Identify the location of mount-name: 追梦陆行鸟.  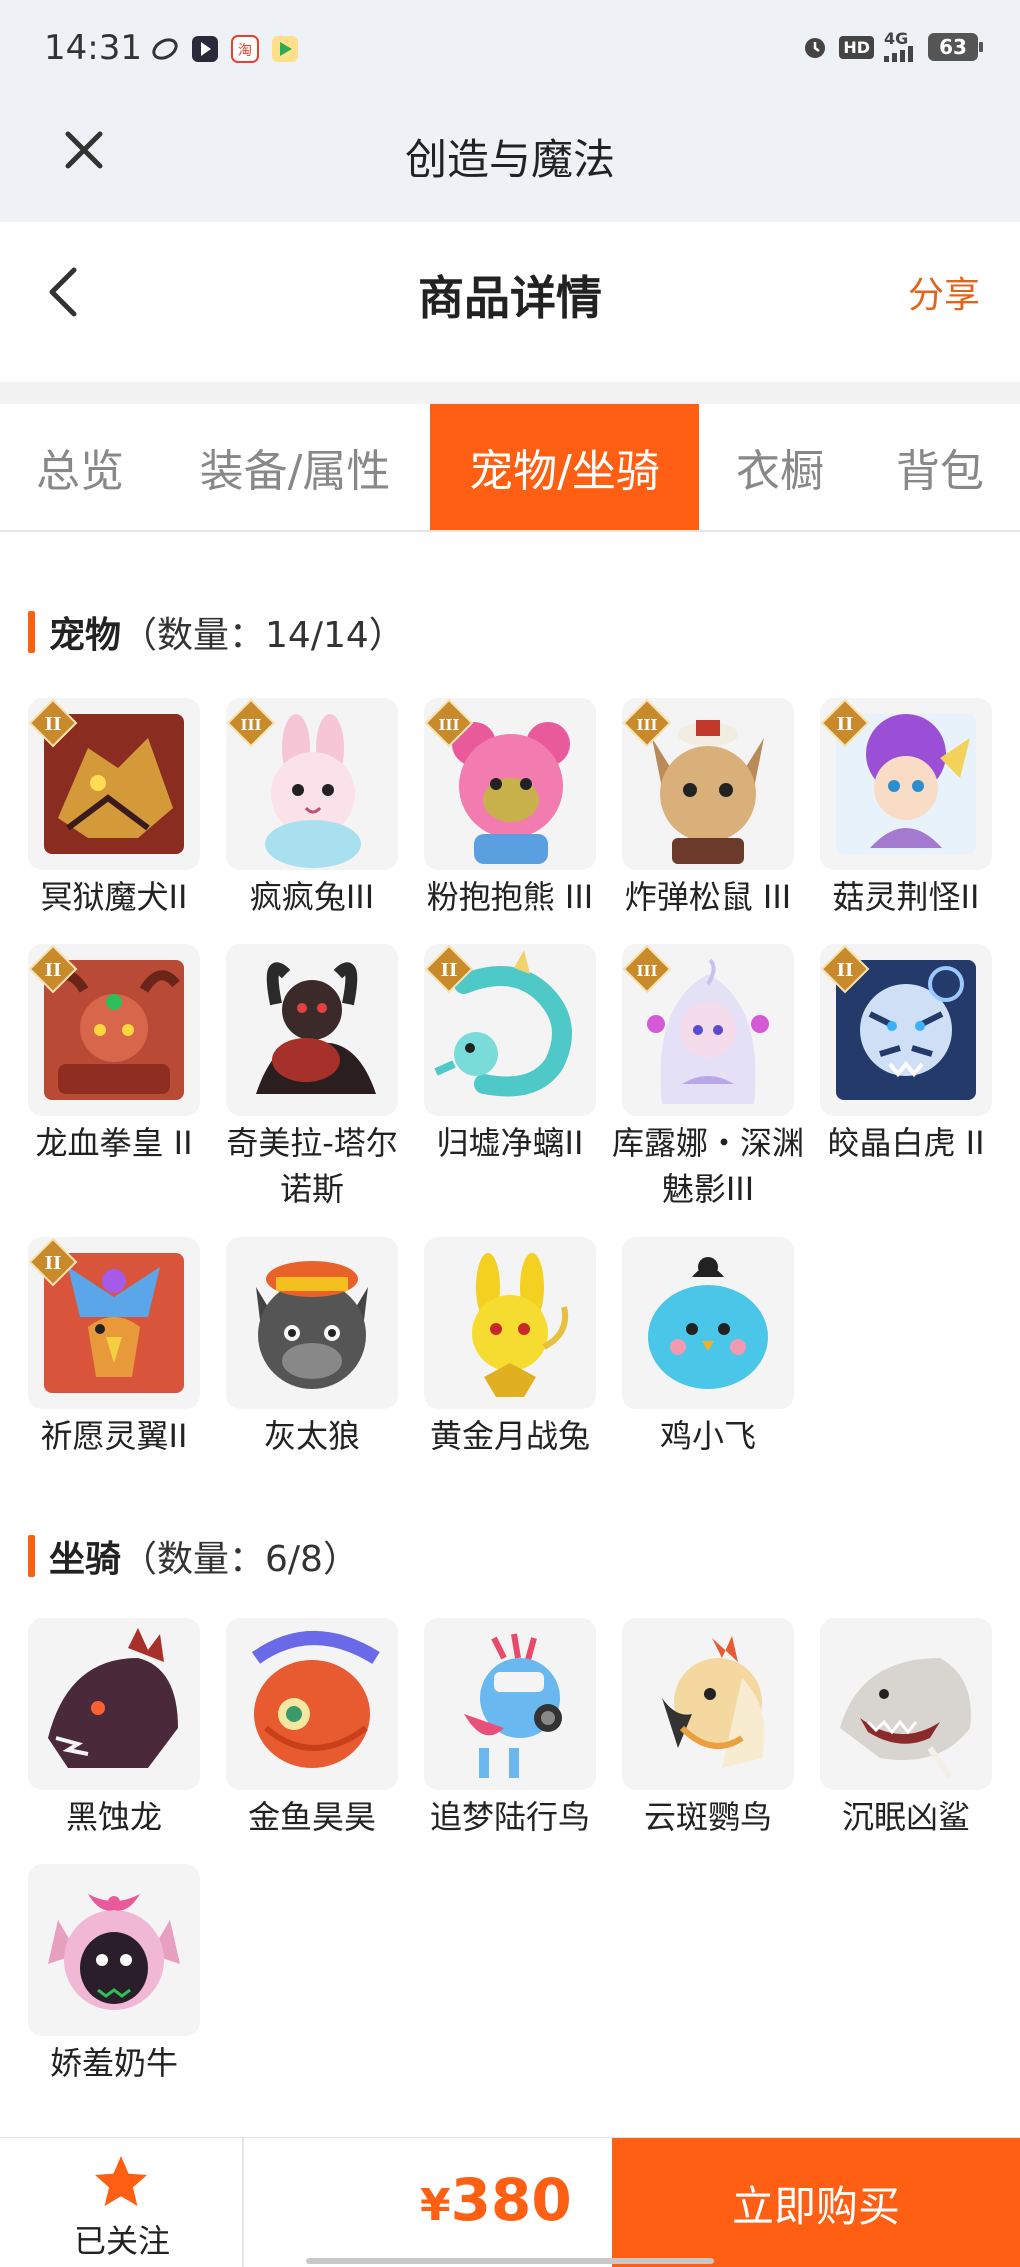
(509, 1817).